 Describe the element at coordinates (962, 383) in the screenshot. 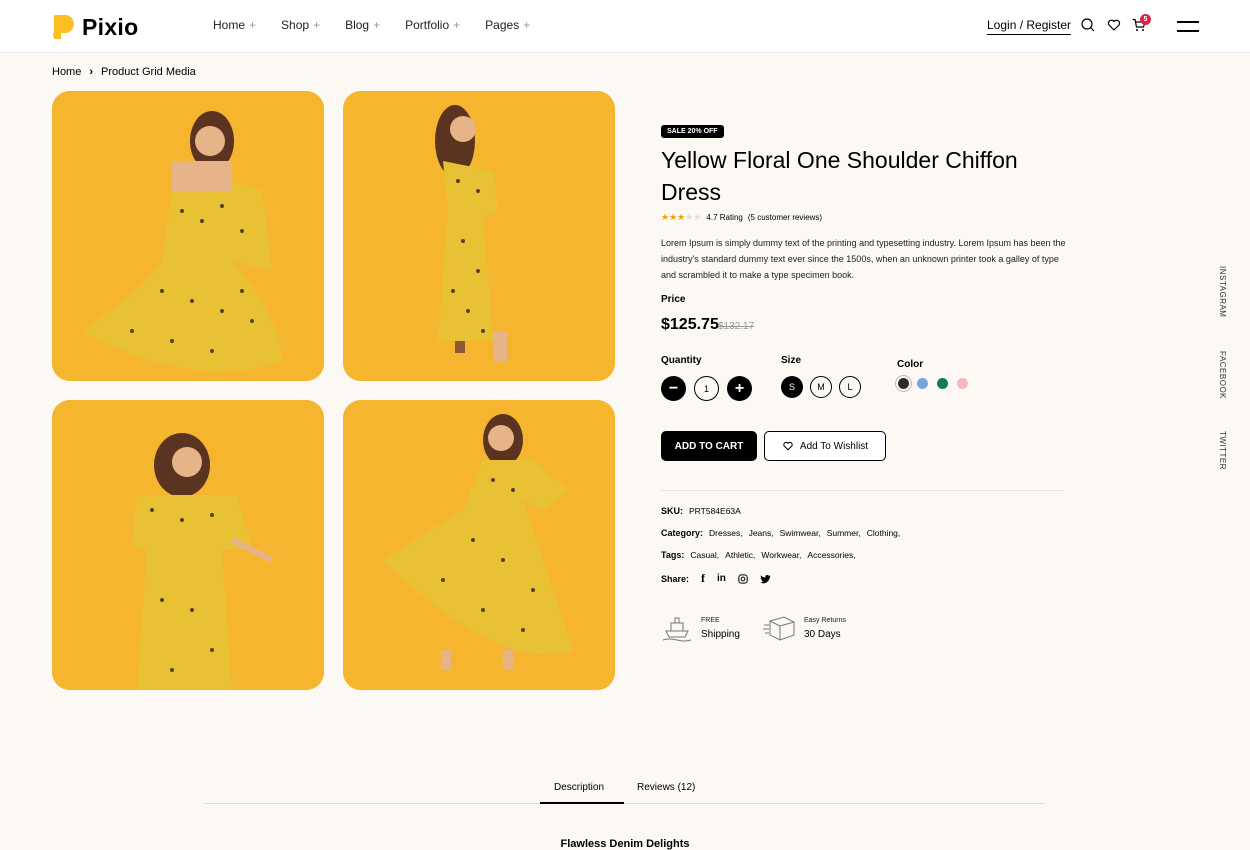

I see `color-swatch-pink` at that location.